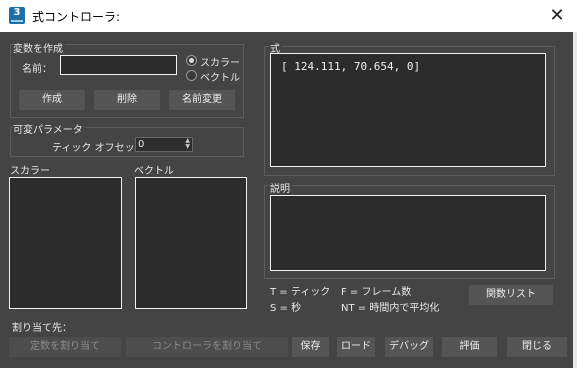 Image resolution: width=577 pixels, height=368 pixels. Describe the element at coordinates (351, 66) in the screenshot. I see `expression-text: [ 124.111, 70.654, 0]` at that location.